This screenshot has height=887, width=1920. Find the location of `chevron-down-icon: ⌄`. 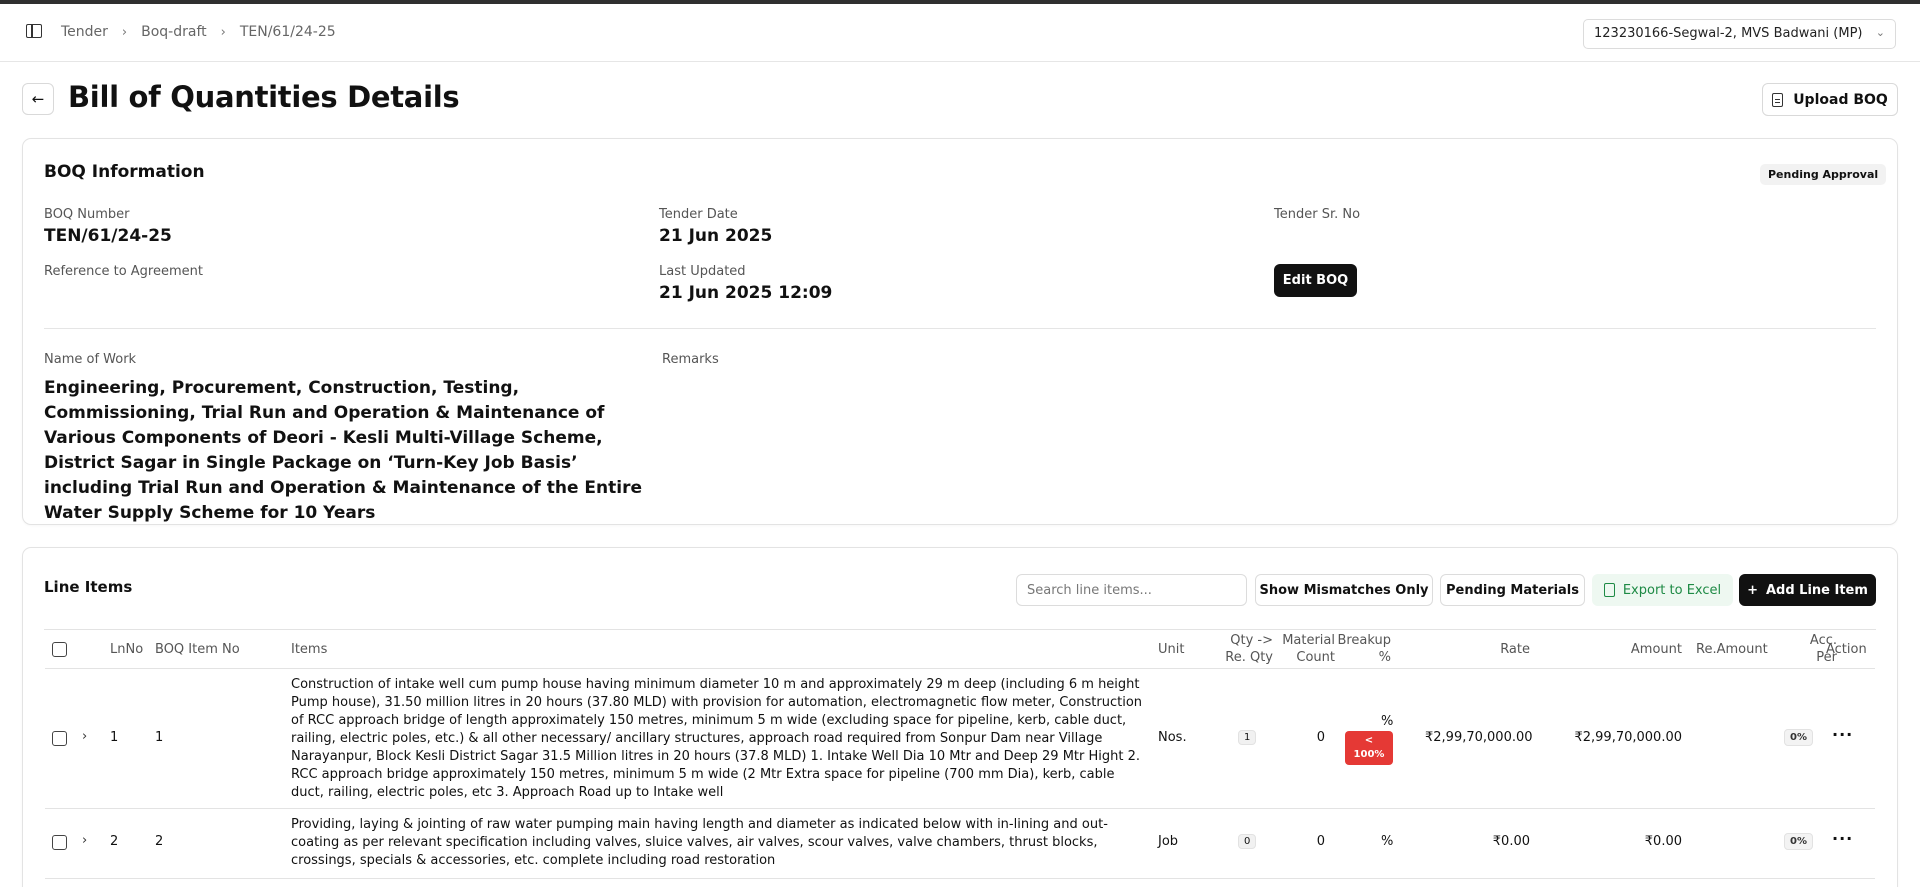

chevron-down-icon: ⌄ is located at coordinates (1880, 32).